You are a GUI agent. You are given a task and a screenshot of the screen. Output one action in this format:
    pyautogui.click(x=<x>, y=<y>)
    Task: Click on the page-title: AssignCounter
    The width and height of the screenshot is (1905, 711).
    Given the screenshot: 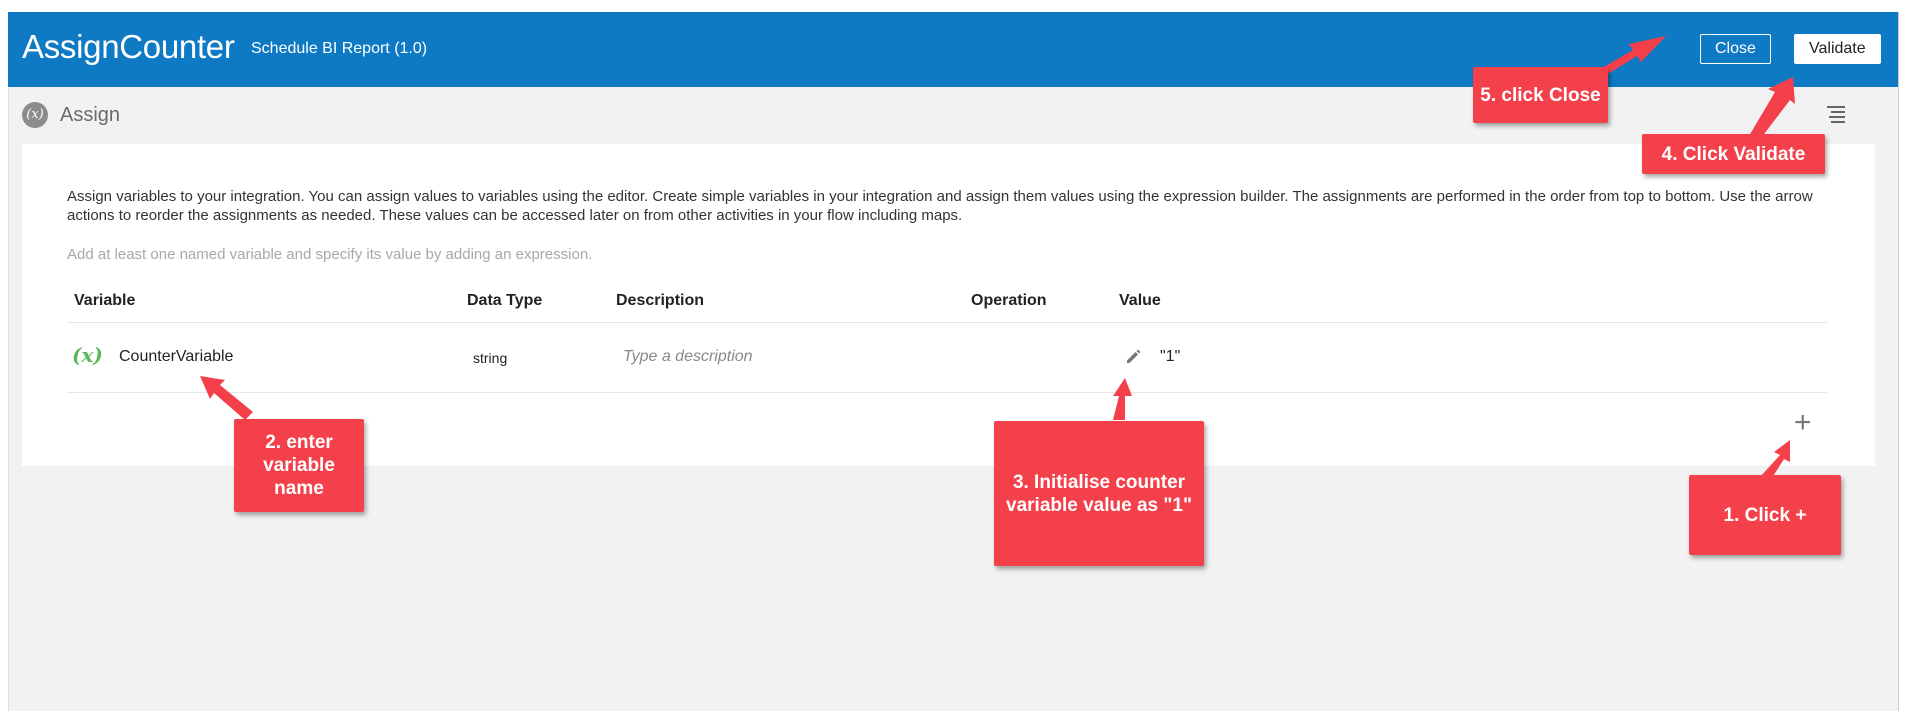 What is the action you would take?
    pyautogui.click(x=128, y=46)
    